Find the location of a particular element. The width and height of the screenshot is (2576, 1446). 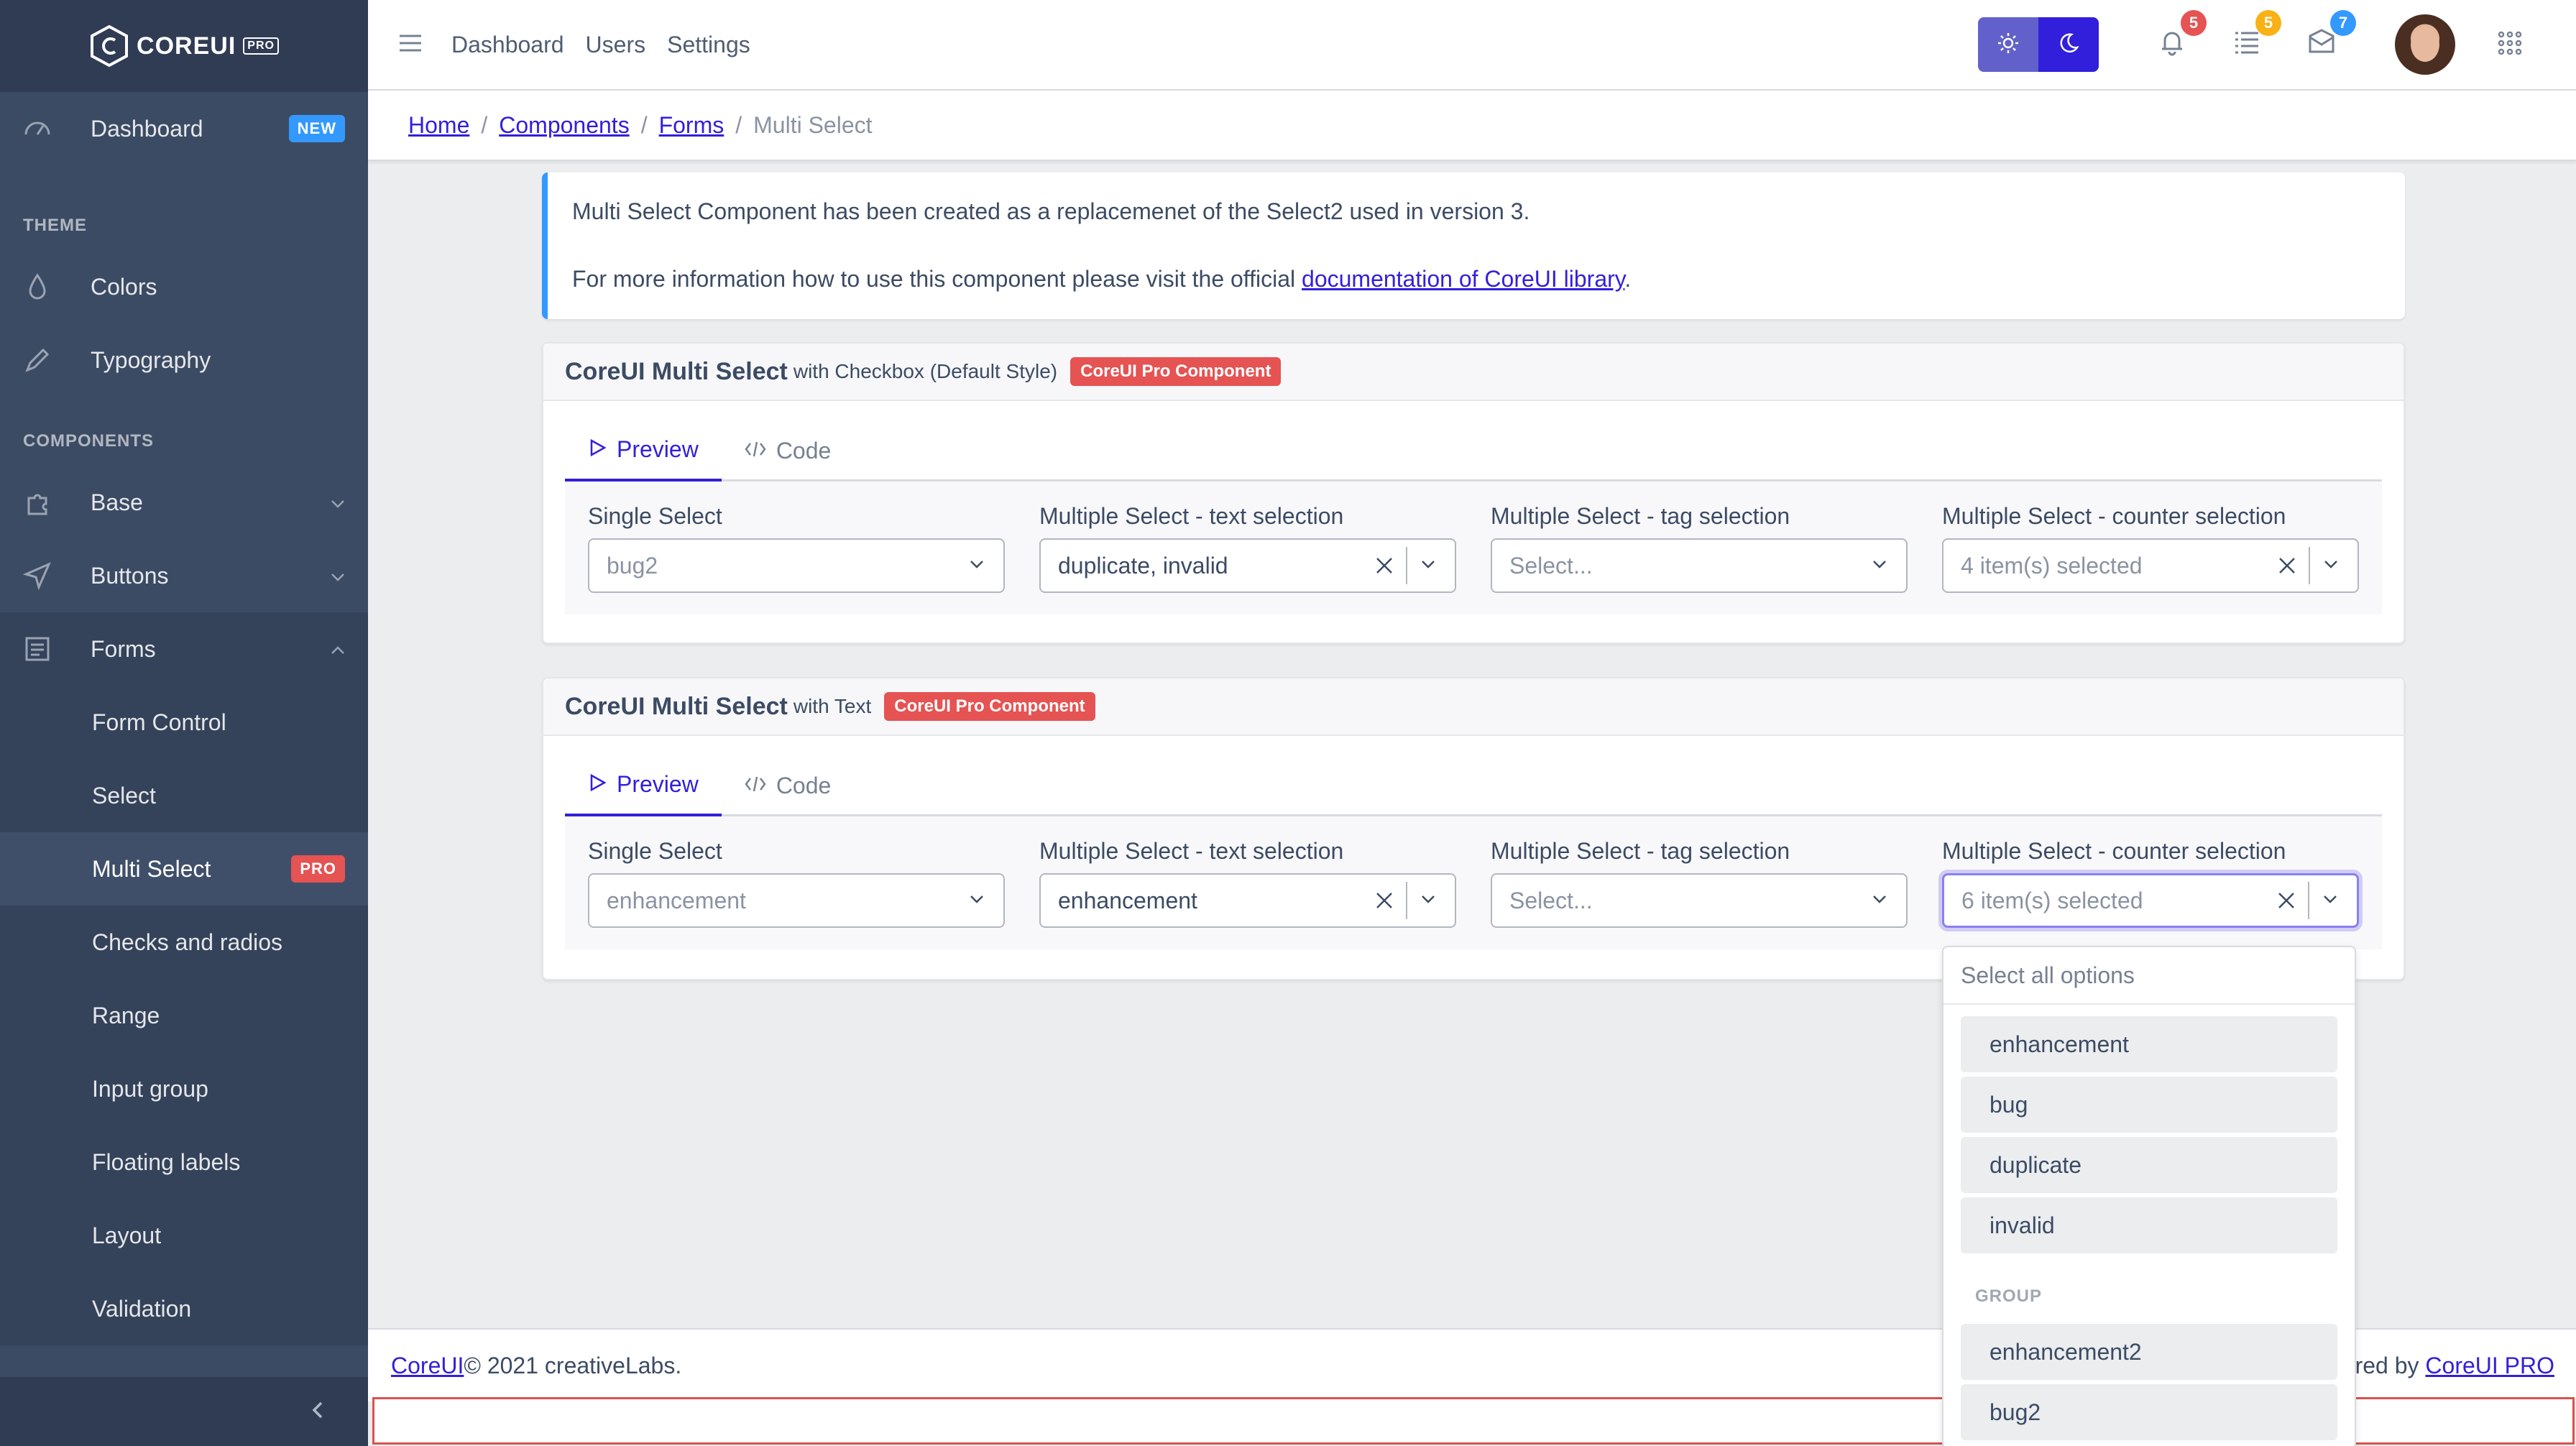

text-selection-select: enhancement is located at coordinates (1247, 901).